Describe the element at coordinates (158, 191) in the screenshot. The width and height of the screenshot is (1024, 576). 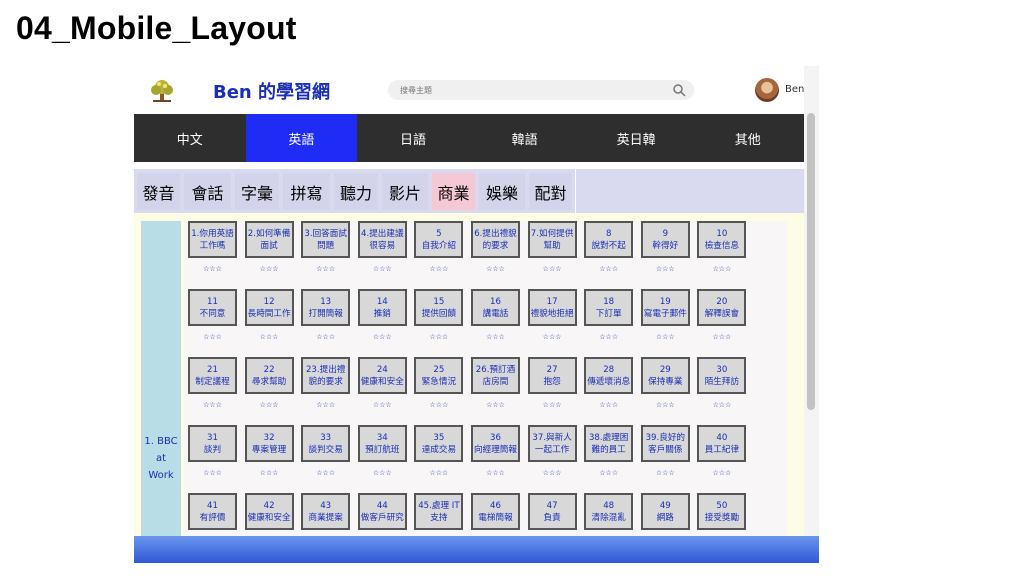
I see `sub-nav-item: 發音` at that location.